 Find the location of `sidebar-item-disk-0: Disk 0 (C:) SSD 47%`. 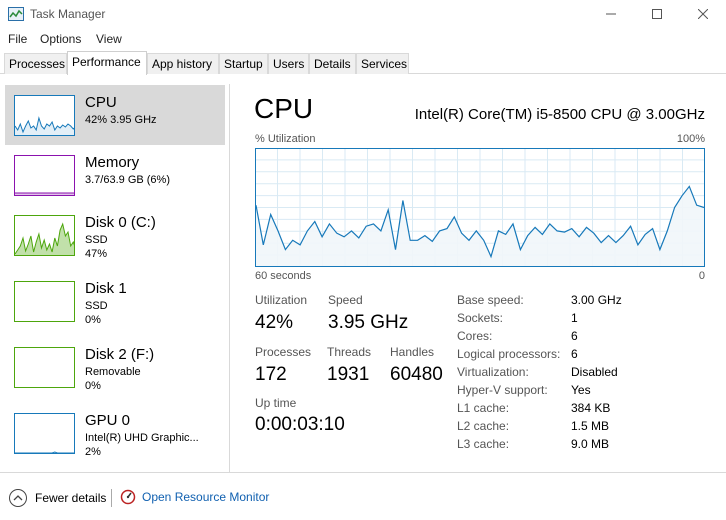

sidebar-item-disk-0: Disk 0 (C:) SSD 47% is located at coordinates (115, 235).